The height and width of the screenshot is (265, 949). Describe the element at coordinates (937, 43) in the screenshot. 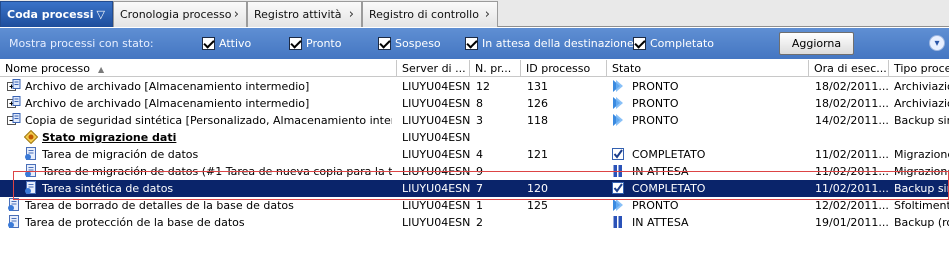

I see `collapse-chevron-icon: ▾` at that location.